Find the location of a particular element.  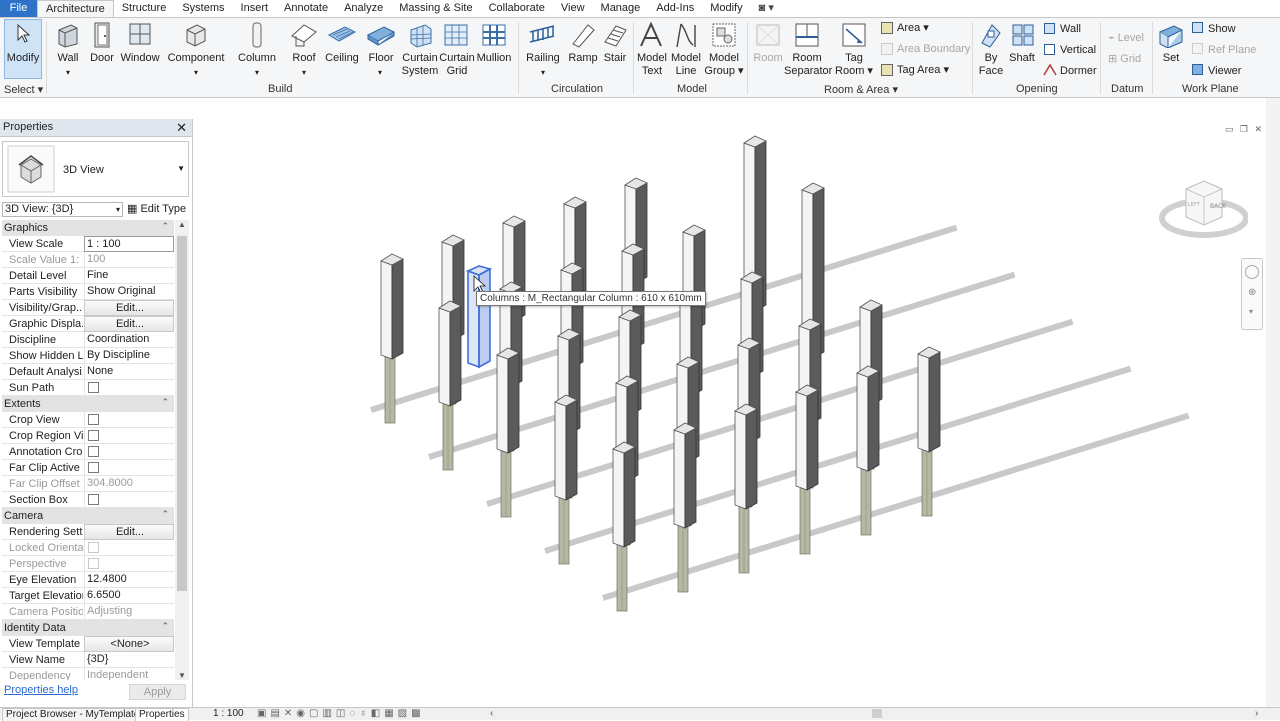

floor-dropdown-arrow: ▾ is located at coordinates (380, 72).